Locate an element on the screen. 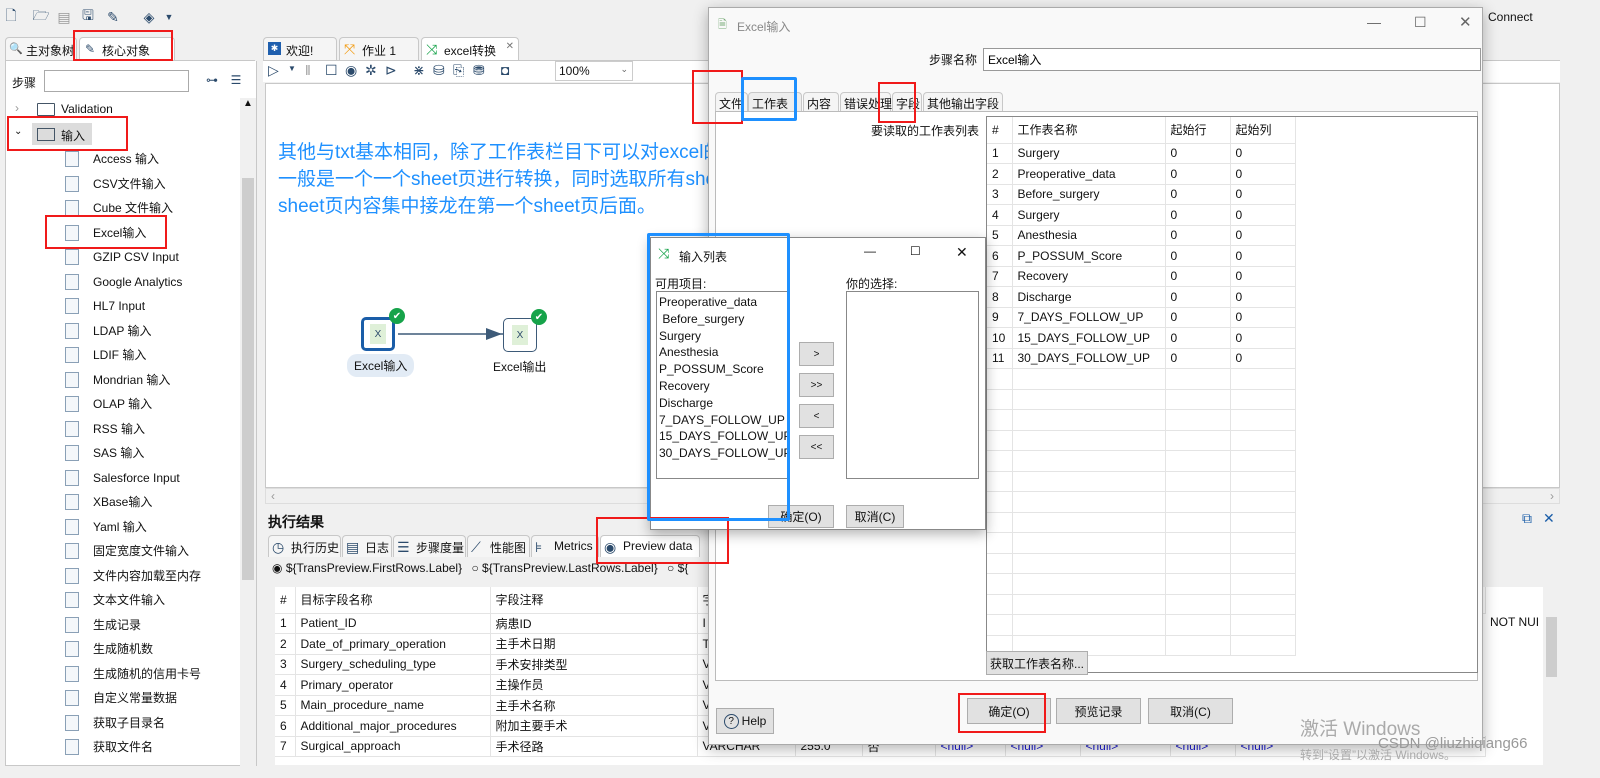 Image resolution: width=1600 pixels, height=778 pixels. close-tab-icon: ✕ is located at coordinates (510, 46).